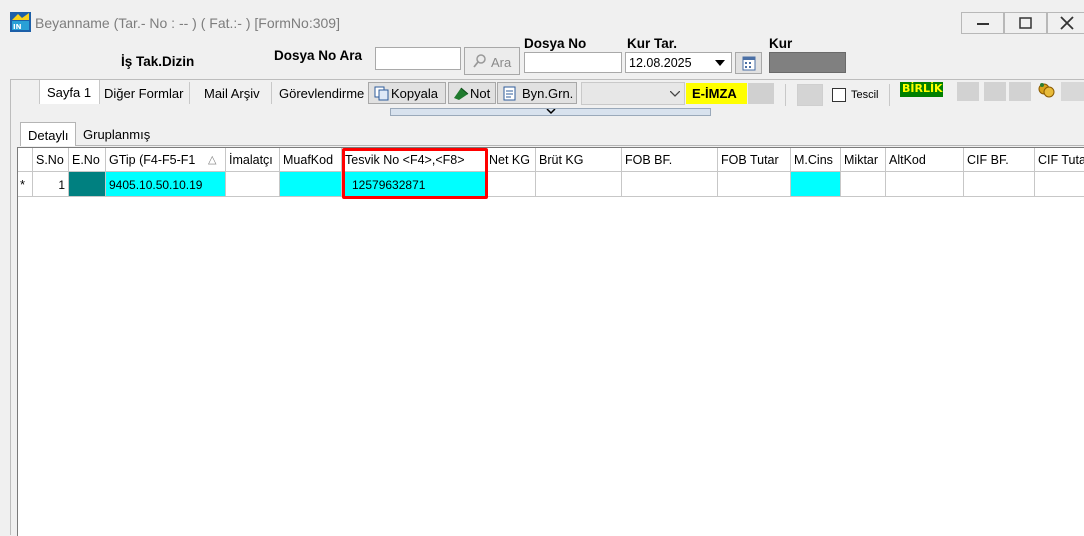  What do you see at coordinates (633, 93) in the screenshot?
I see `toolbar-combo` at bounding box center [633, 93].